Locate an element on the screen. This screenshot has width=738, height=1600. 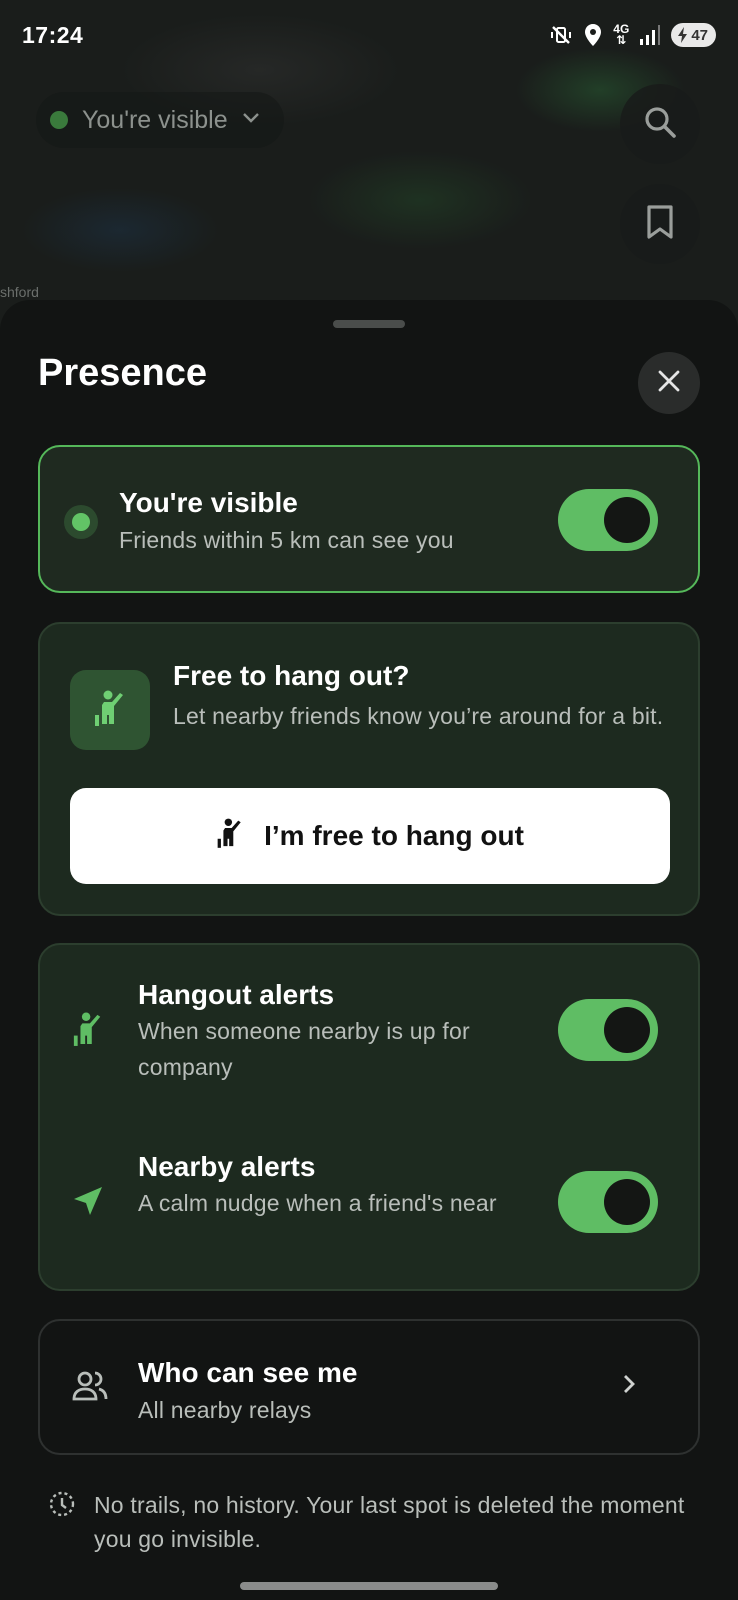
search-icon is located at coordinates (660, 124).